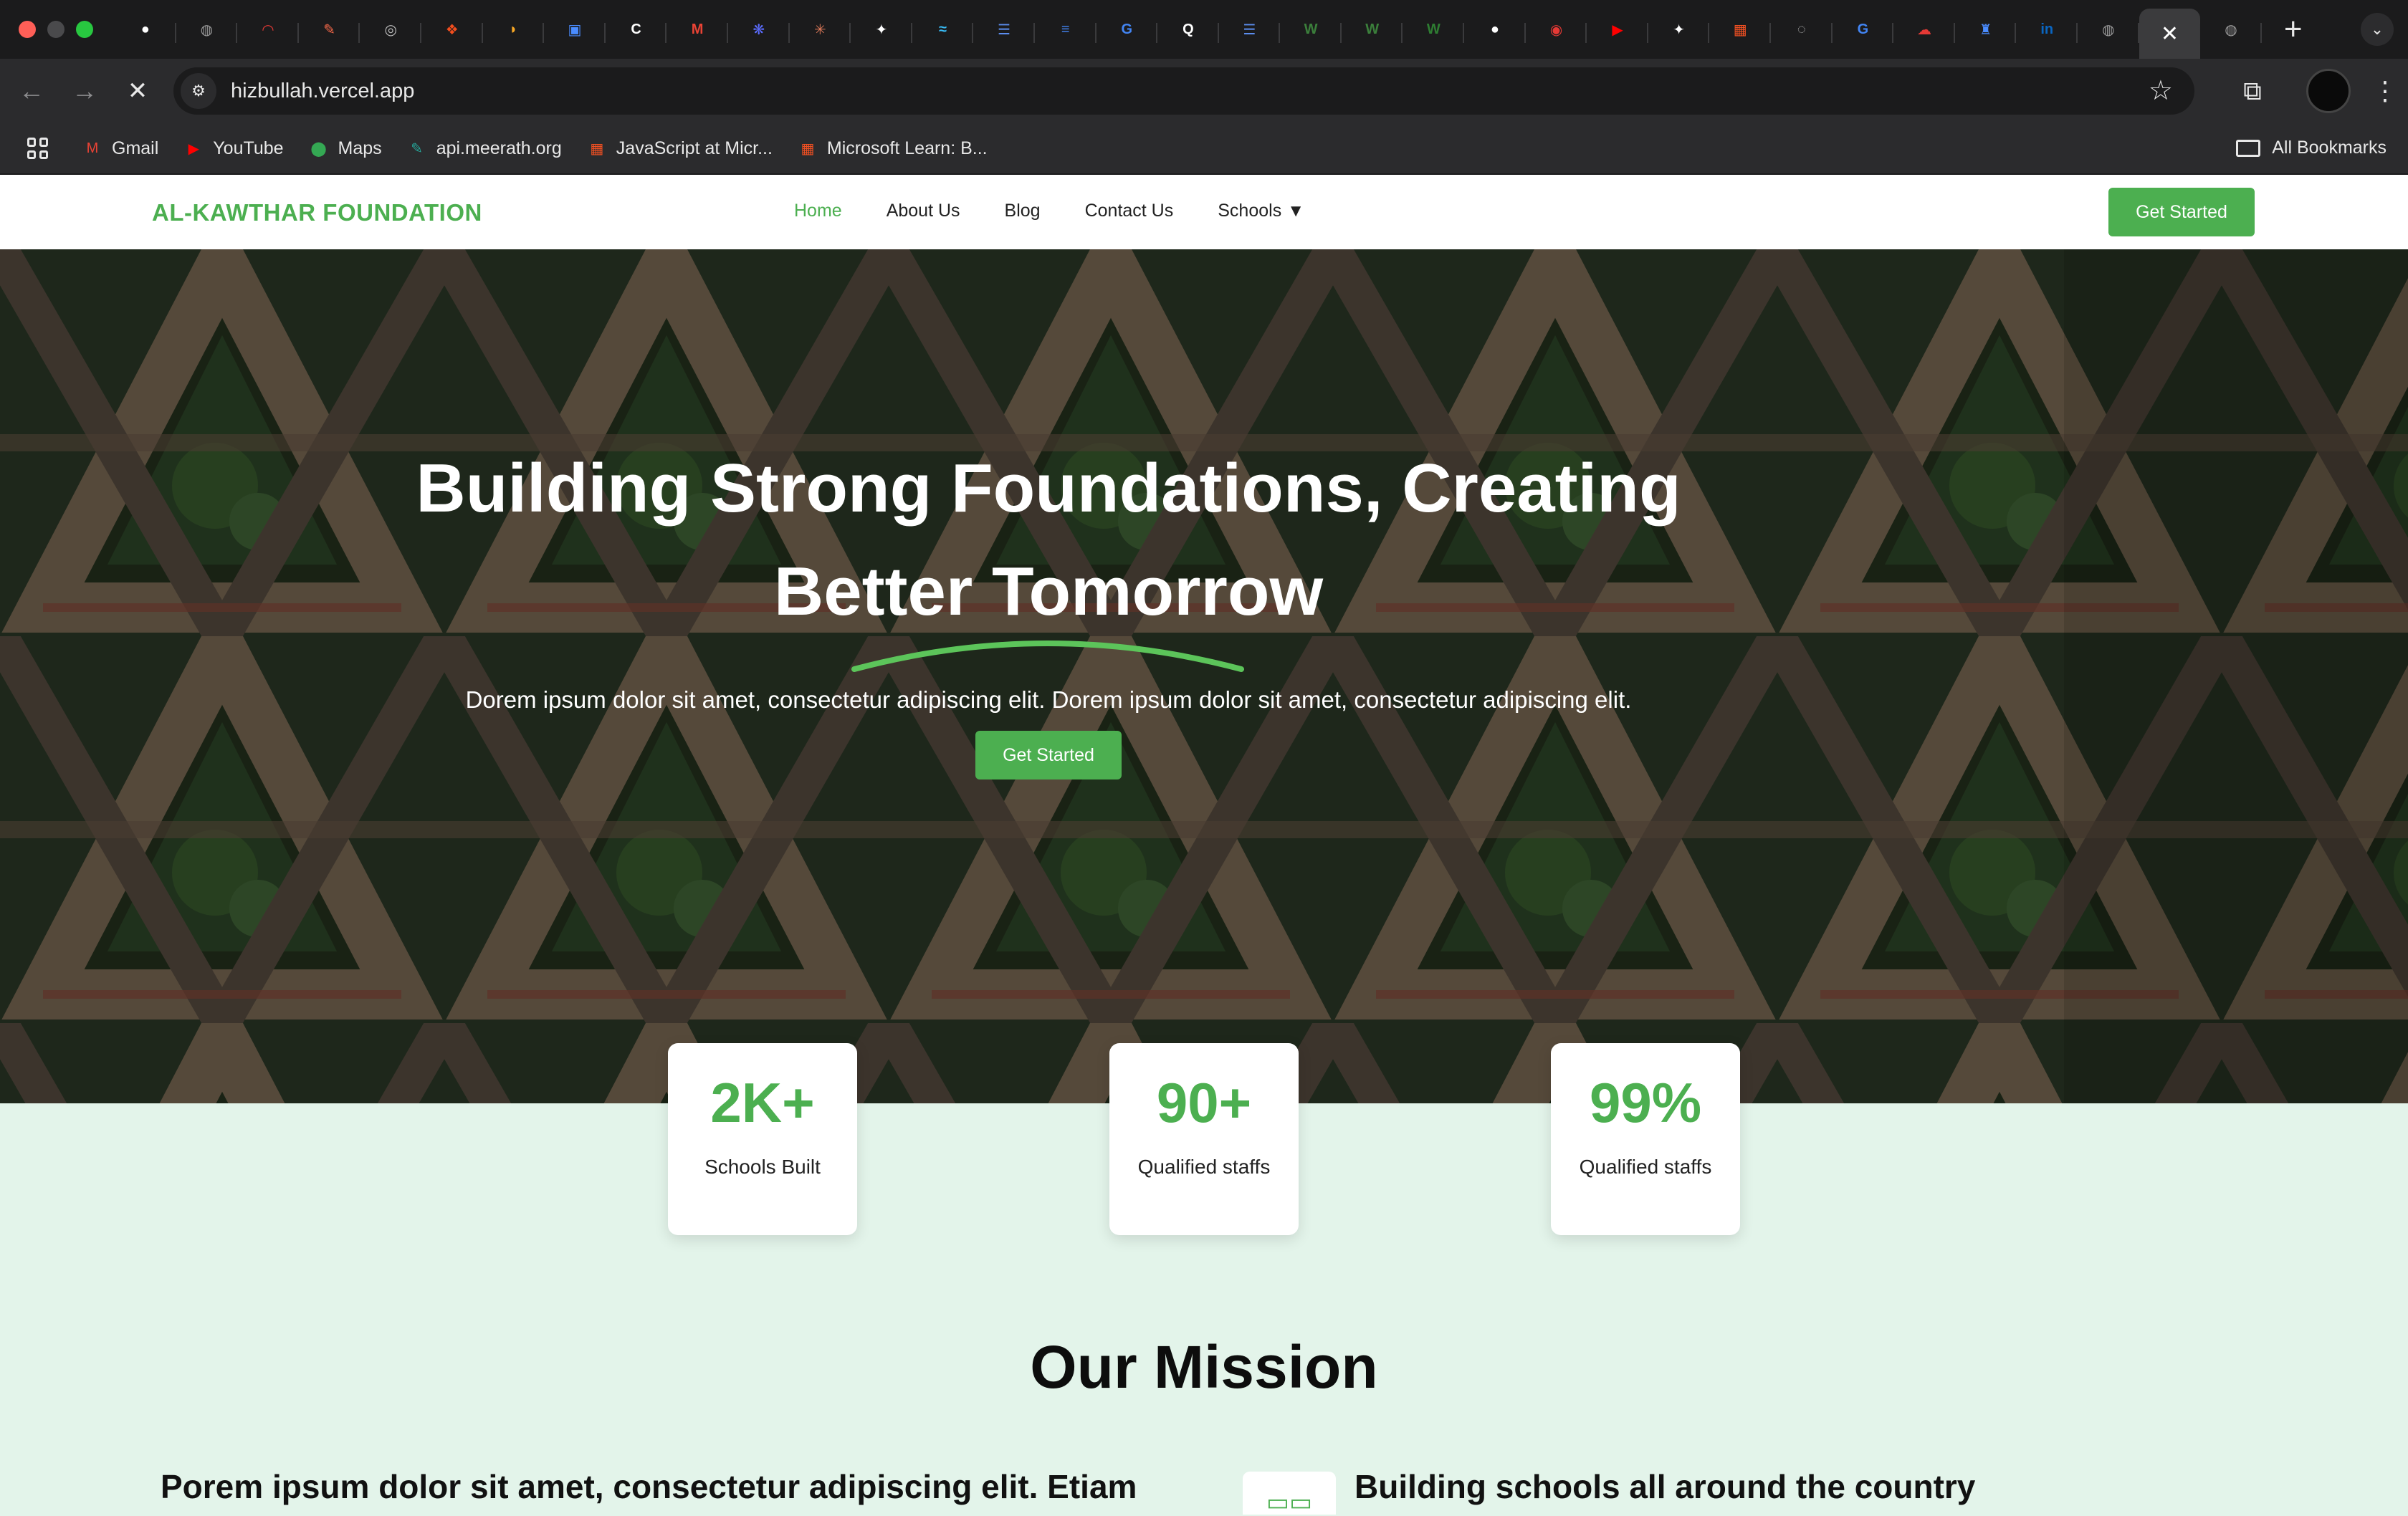  What do you see at coordinates (1023, 211) in the screenshot?
I see `nav-link-blog: Blog` at bounding box center [1023, 211].